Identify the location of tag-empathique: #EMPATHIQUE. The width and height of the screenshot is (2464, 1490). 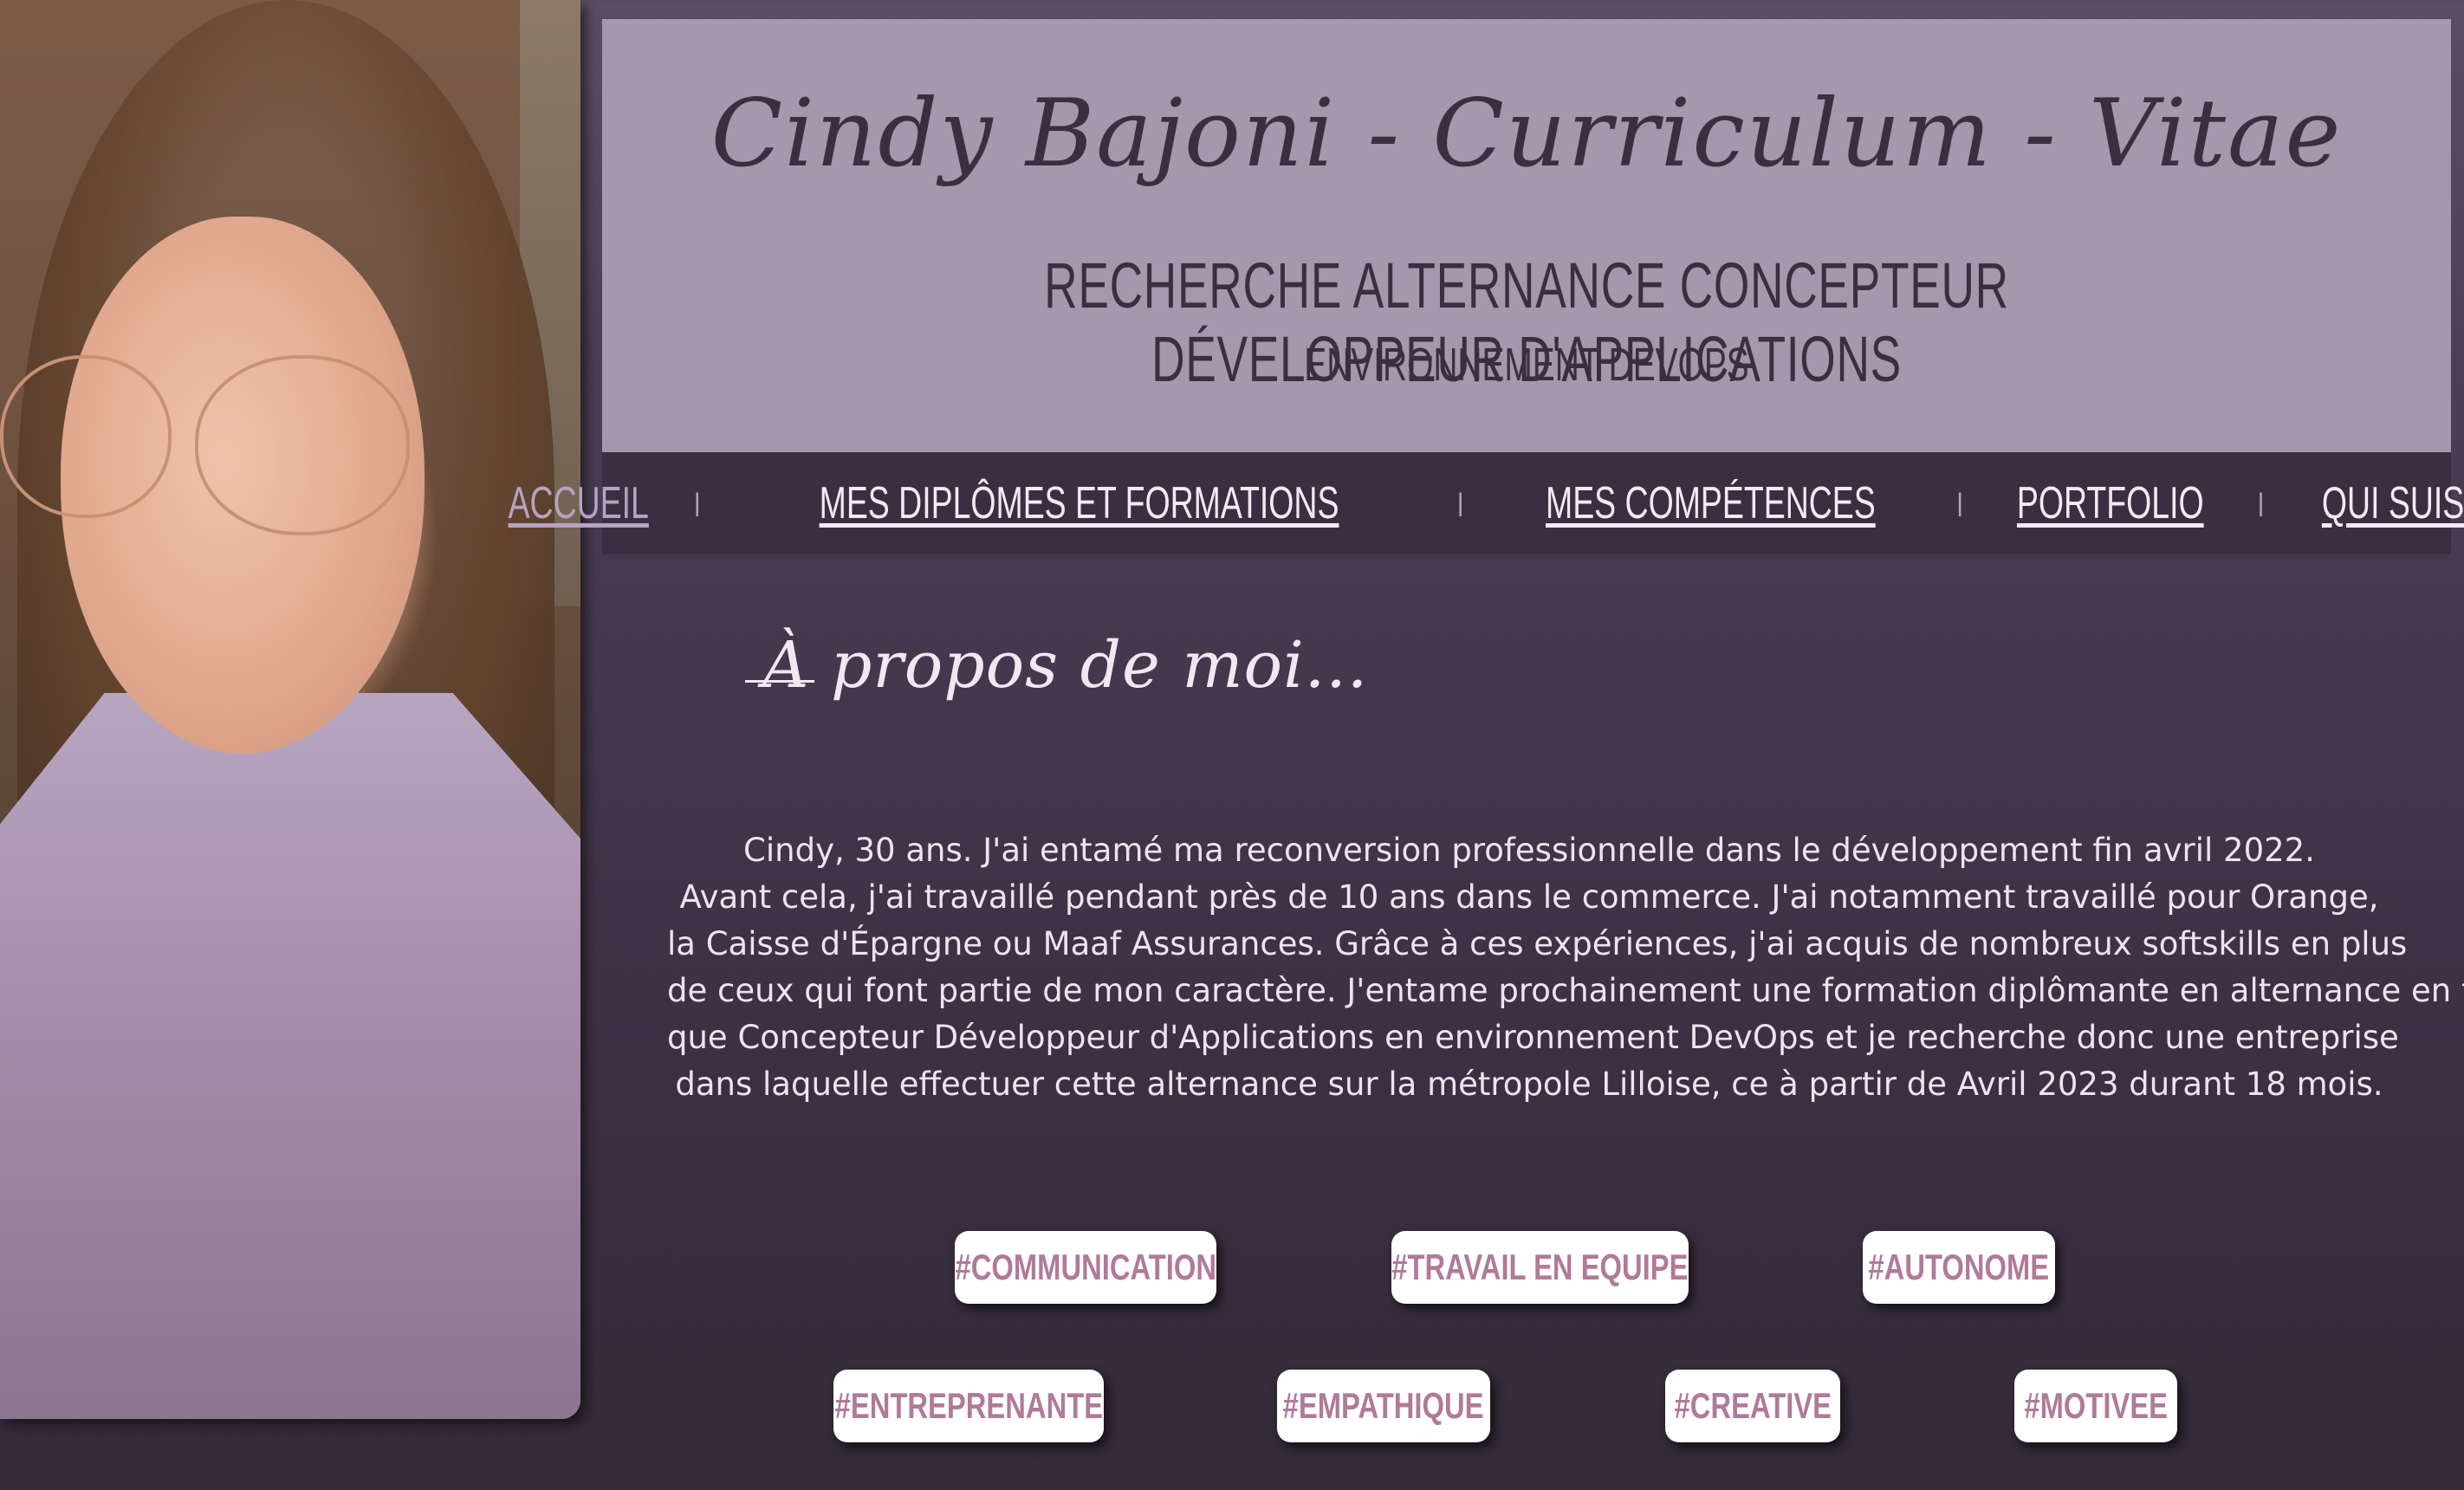
(1383, 1406).